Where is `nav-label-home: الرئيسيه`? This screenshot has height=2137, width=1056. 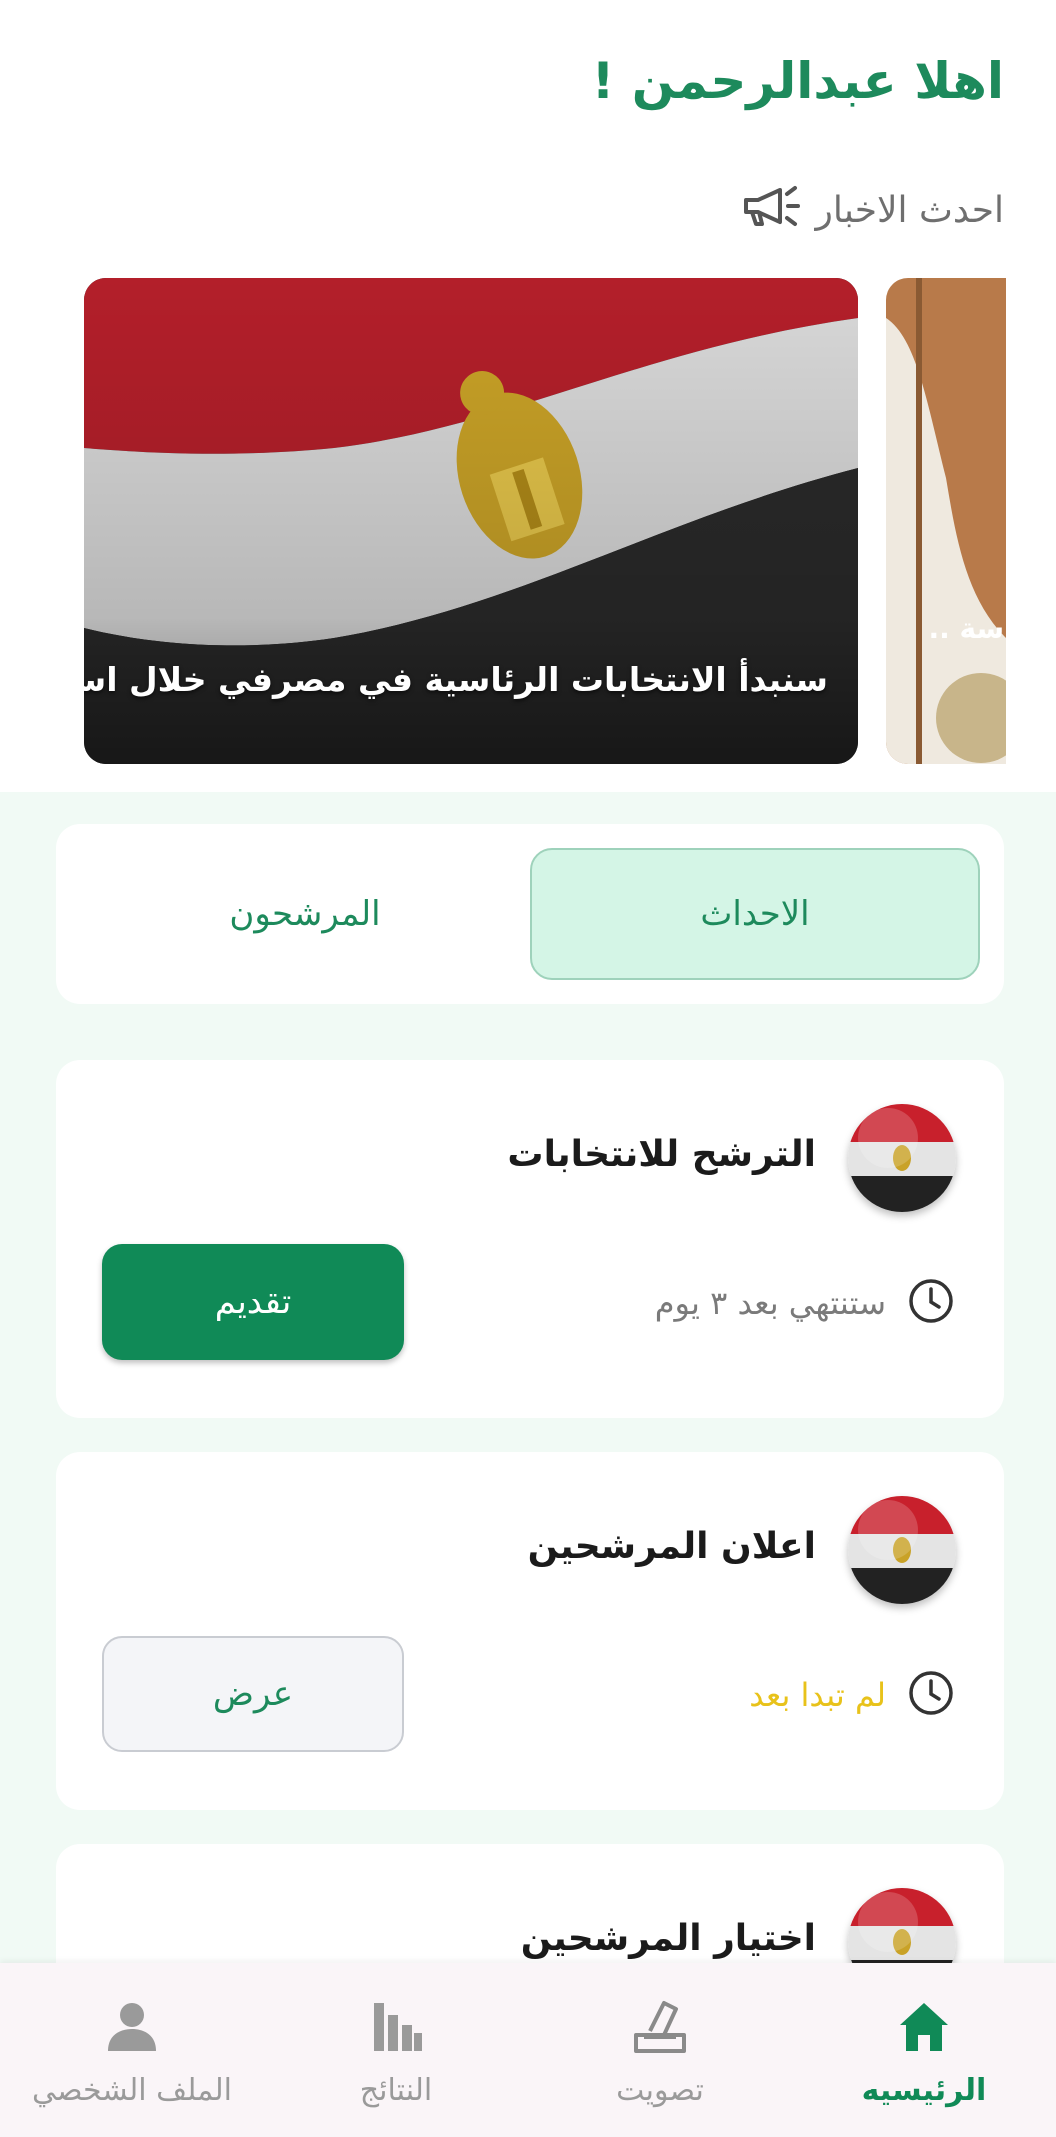
nav-label-home: الرئيسيه is located at coordinates (924, 2090).